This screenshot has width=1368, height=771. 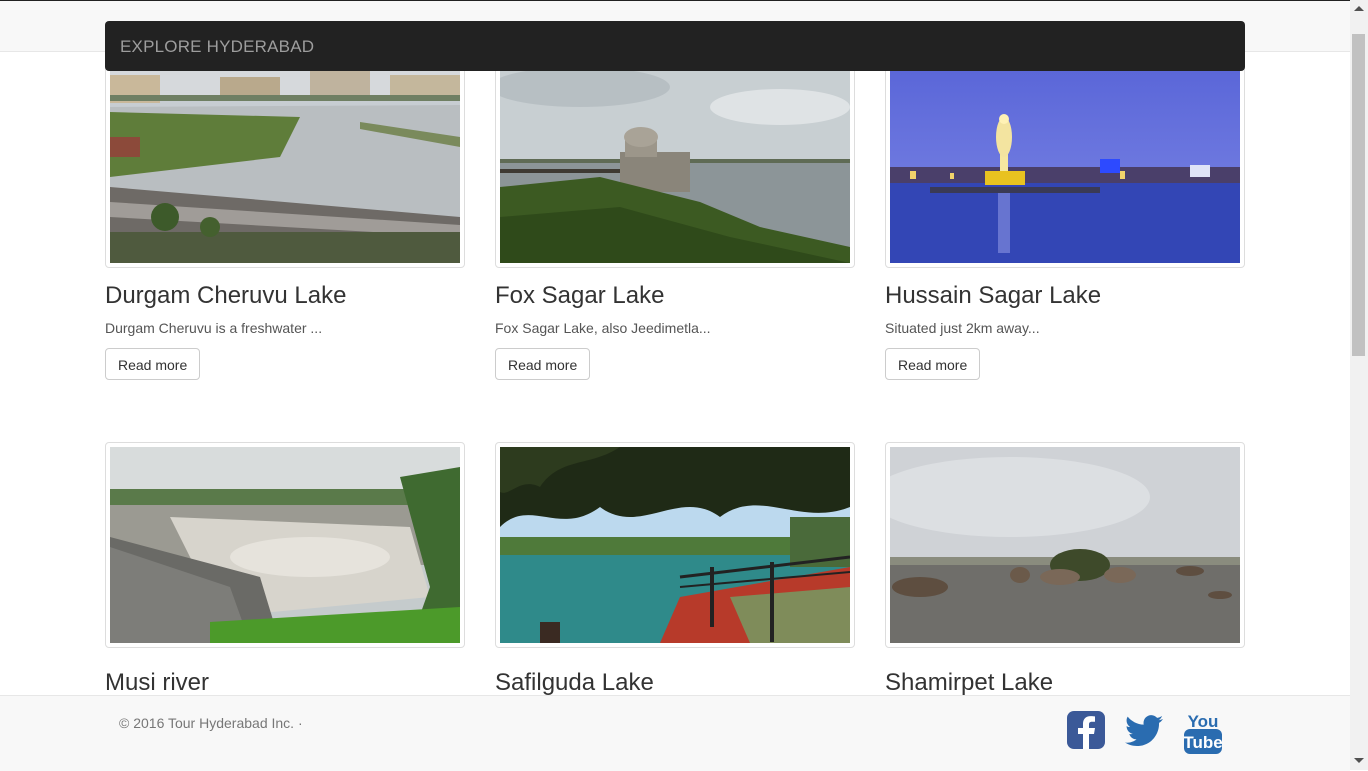 I want to click on svg-text: Tube, so click(x=1203, y=742).